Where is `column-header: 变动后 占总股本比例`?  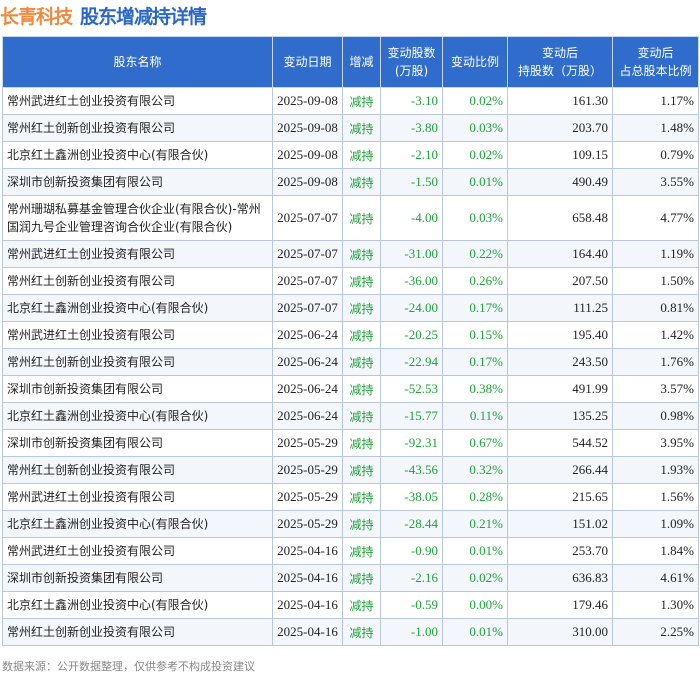
column-header: 变动后 占总股本比例 is located at coordinates (655, 62).